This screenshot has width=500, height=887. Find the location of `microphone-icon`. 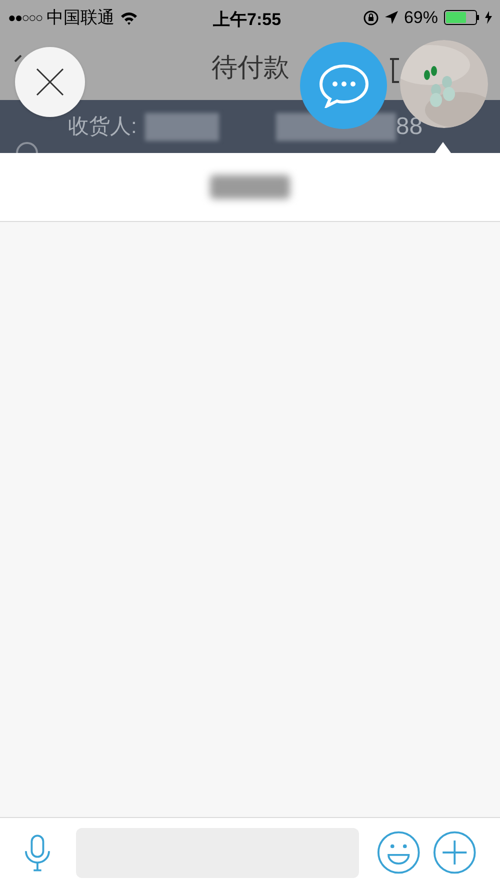

microphone-icon is located at coordinates (37, 852).